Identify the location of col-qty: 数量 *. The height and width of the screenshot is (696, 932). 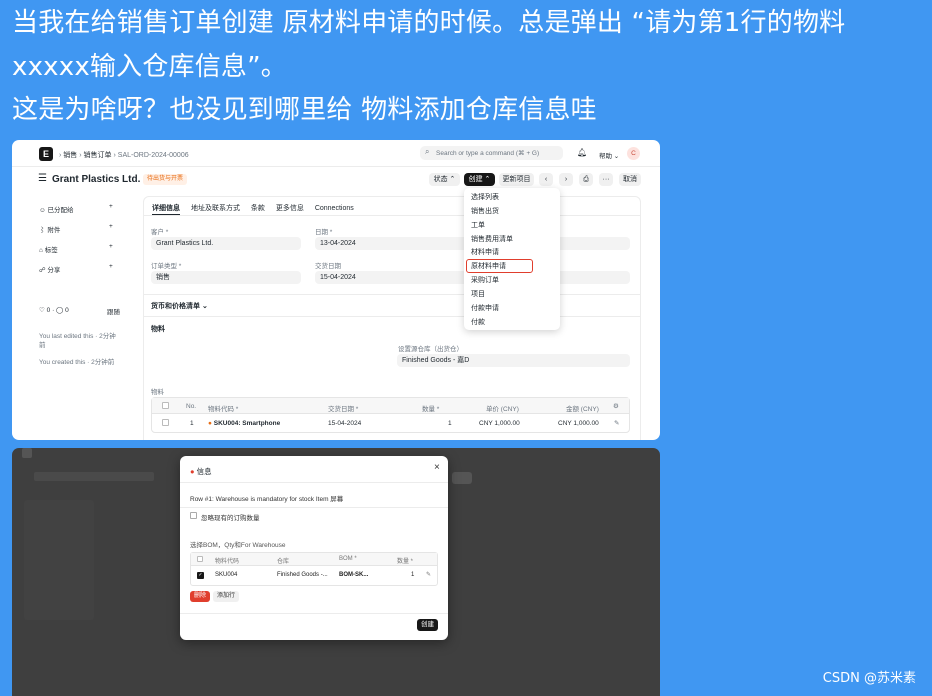
(431, 409).